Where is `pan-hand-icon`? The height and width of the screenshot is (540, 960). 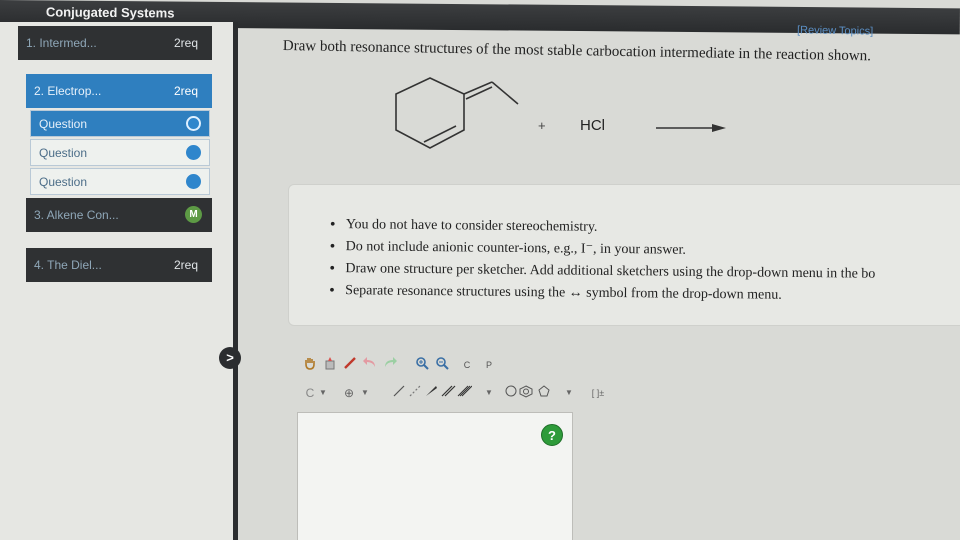 pan-hand-icon is located at coordinates (310, 365).